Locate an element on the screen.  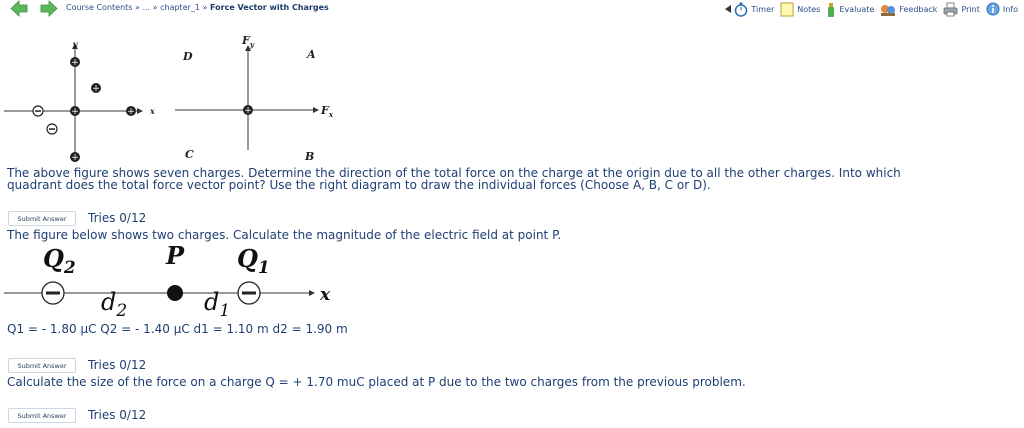
quadrant-d-label: D is located at coordinates (187, 56).